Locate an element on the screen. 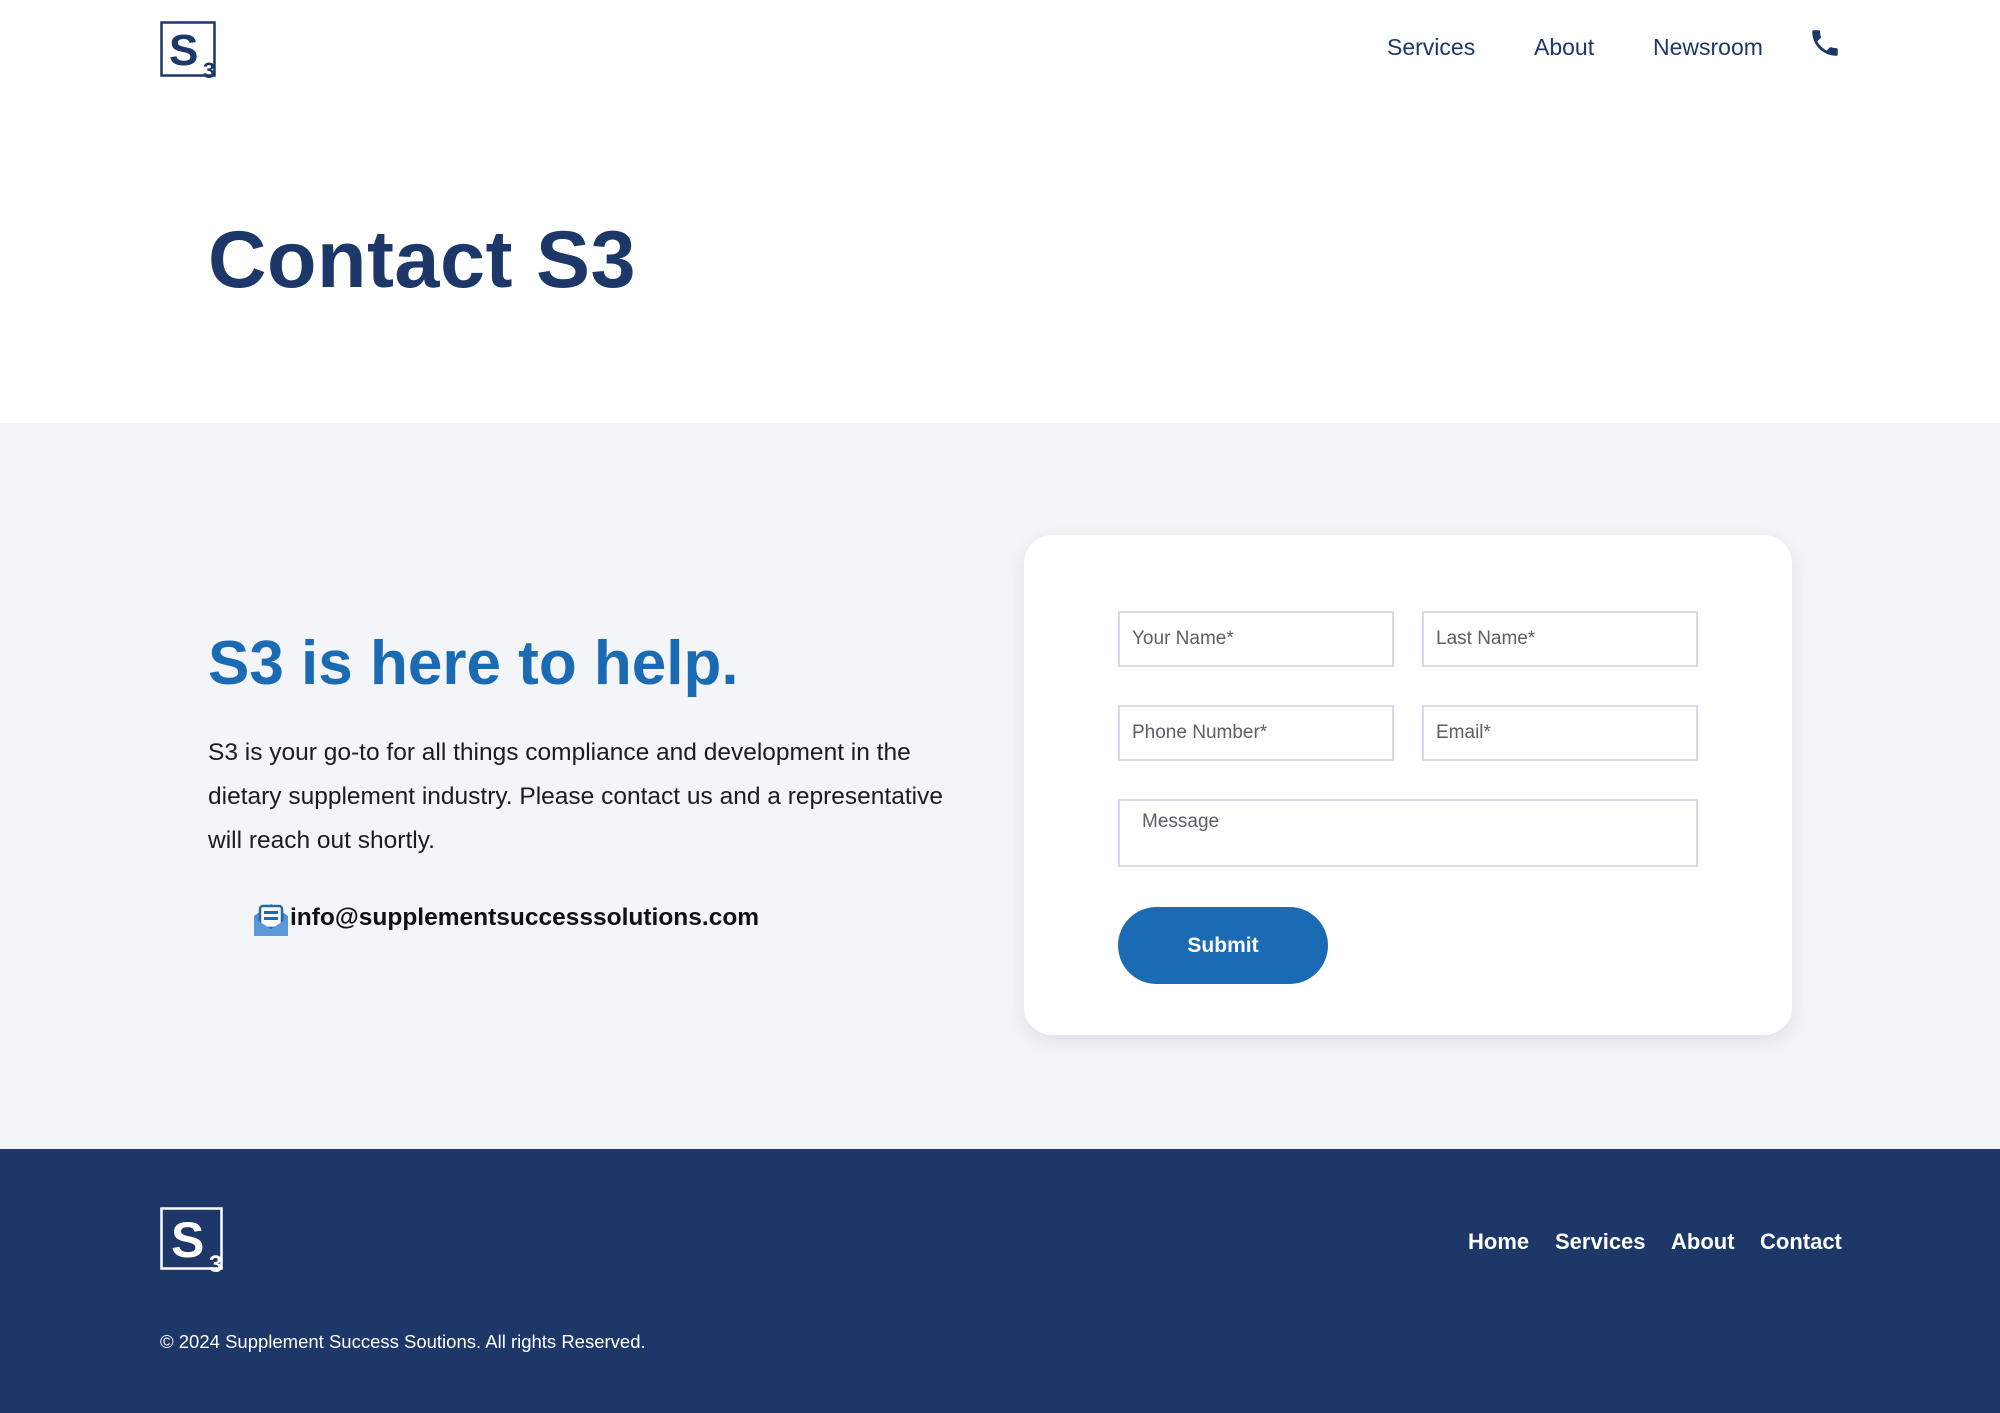  mail-icon is located at coordinates (271, 920).